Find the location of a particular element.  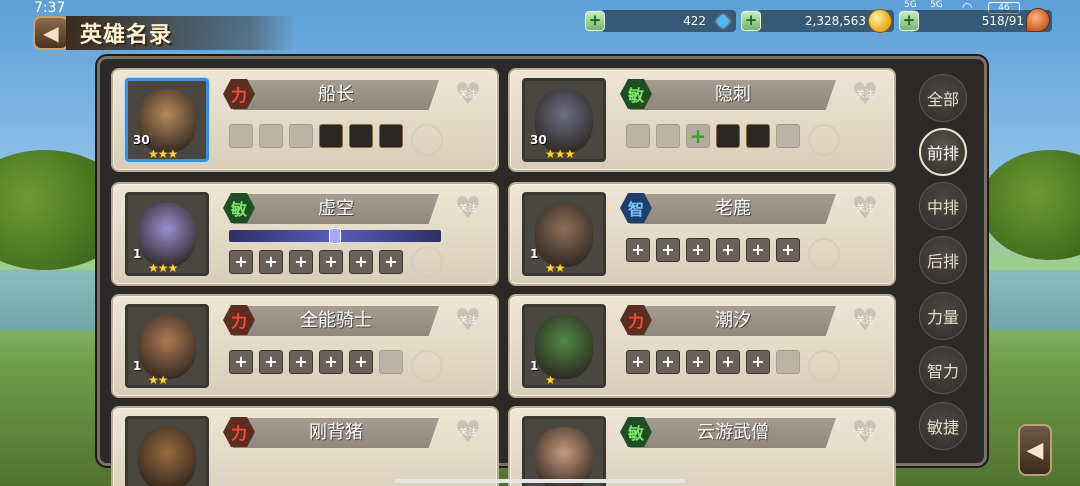

hero-card: 1 ★ 力 潮汐 ♥ 关注 + + + + + is located at coordinates (702, 346).